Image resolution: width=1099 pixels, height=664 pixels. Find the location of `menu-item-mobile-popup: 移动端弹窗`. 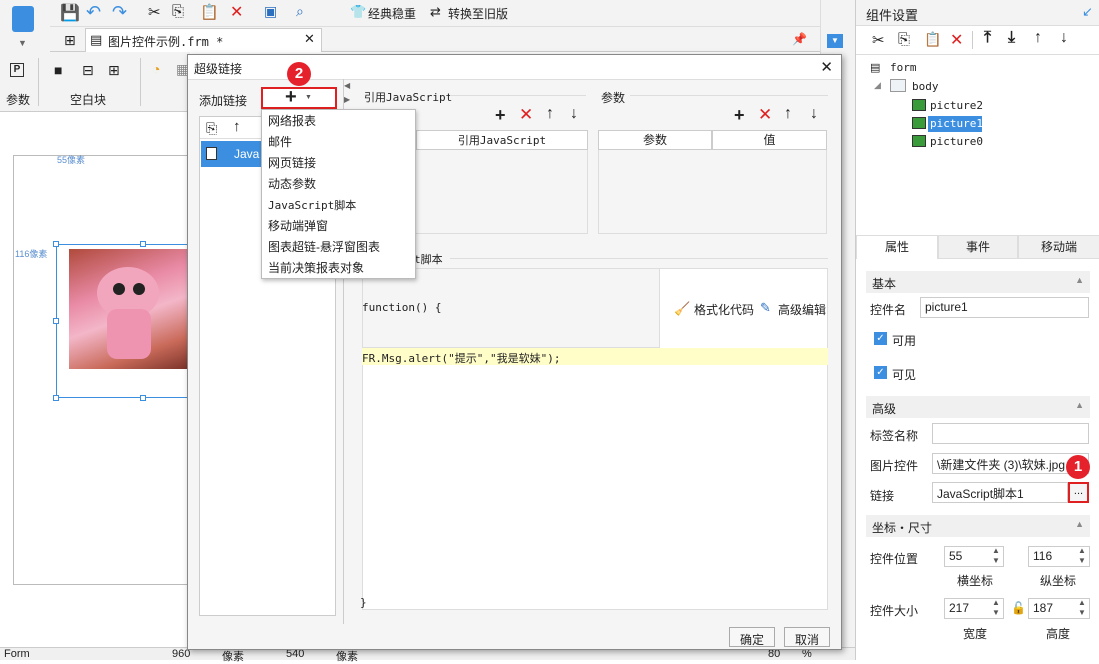

menu-item-mobile-popup: 移动端弹窗 is located at coordinates (338, 226).